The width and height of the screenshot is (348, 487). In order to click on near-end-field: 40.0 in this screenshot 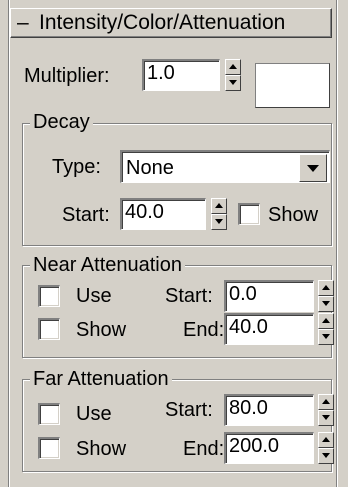, I will do `click(269, 329)`.